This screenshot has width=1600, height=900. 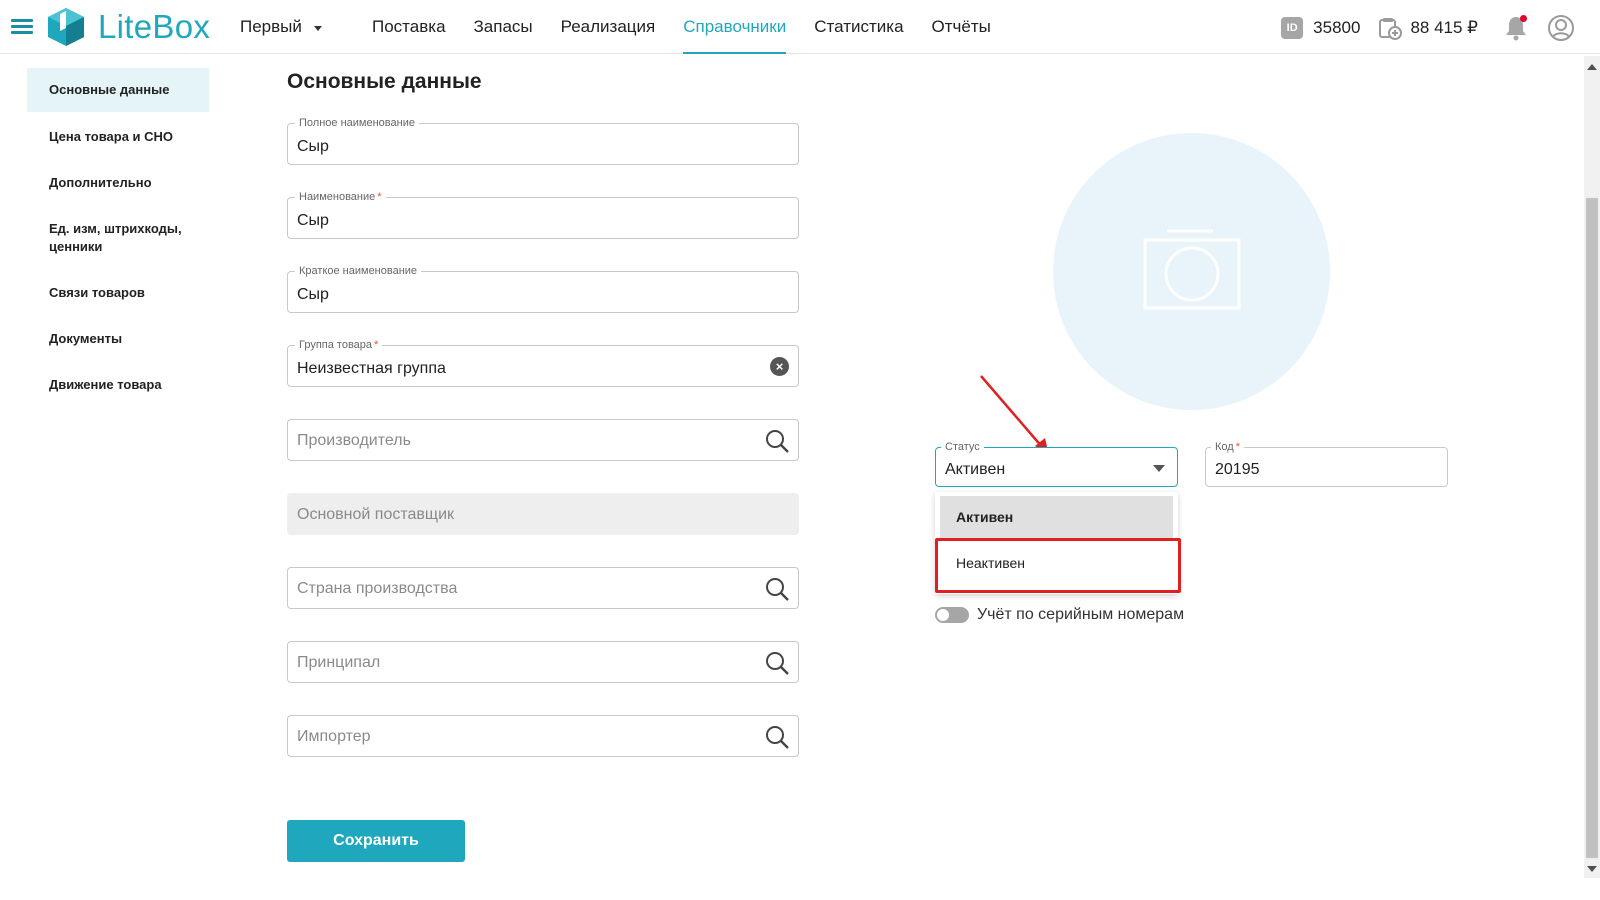 I want to click on scroll-down-icon, so click(x=1592, y=869).